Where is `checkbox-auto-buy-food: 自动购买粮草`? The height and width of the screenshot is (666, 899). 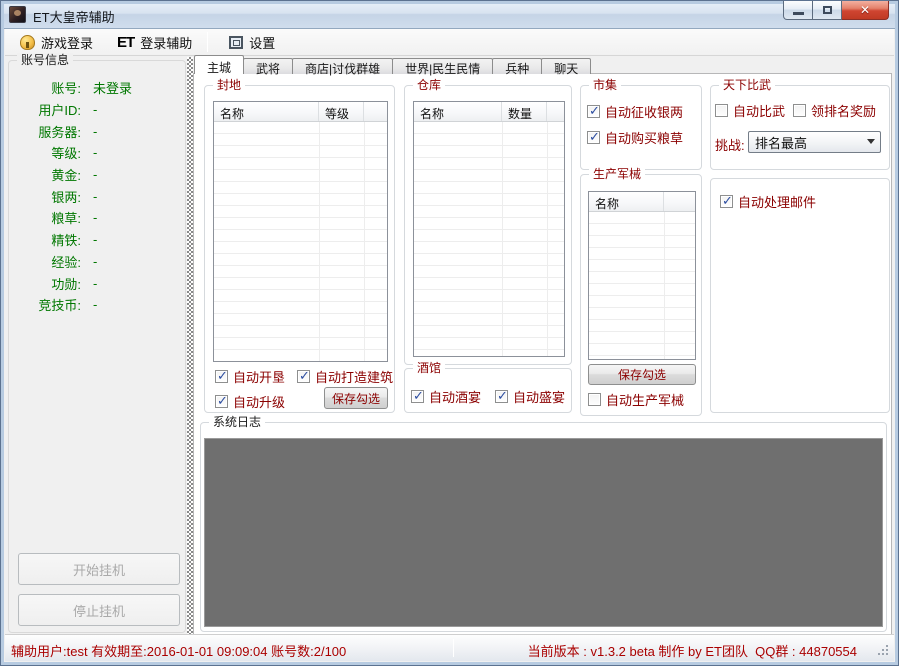
checkbox-auto-buy-food: 自动购买粮草 is located at coordinates (635, 137).